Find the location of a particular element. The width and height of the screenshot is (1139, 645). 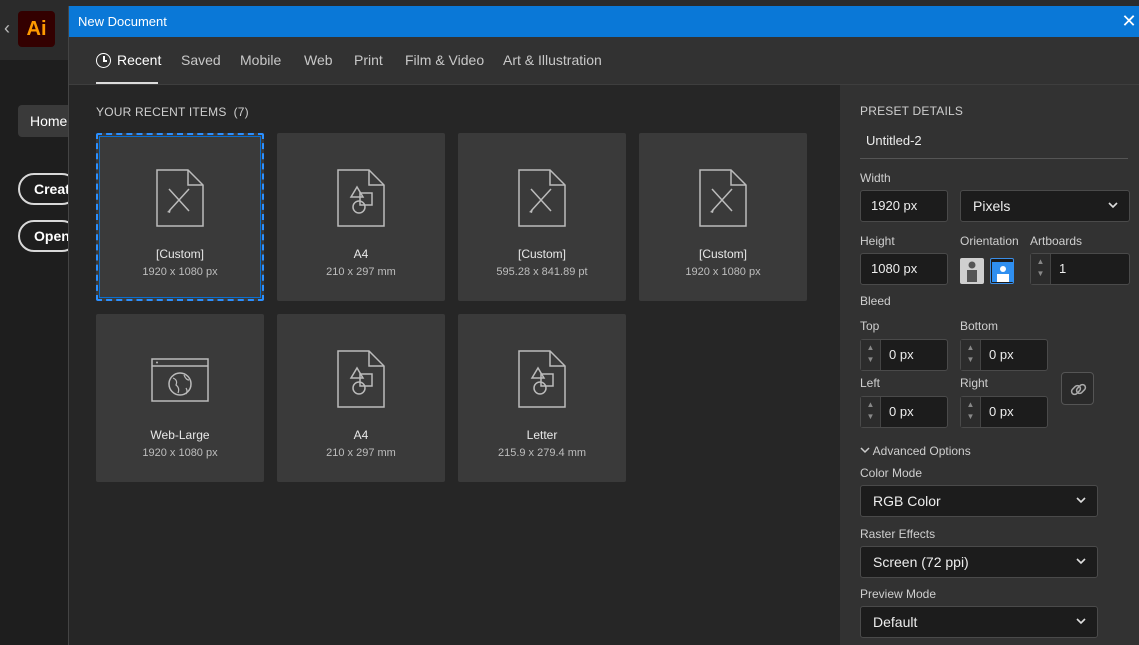

color-mode-value: RGB Color is located at coordinates (907, 501).